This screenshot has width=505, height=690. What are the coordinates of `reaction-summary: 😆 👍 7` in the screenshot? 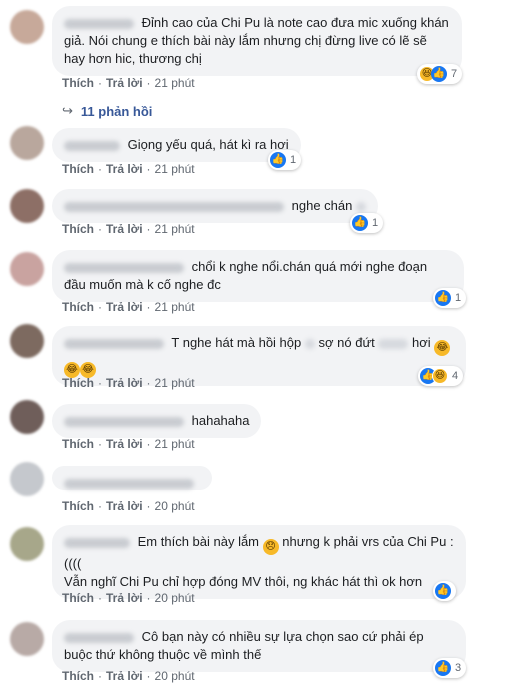 It's located at (440, 74).